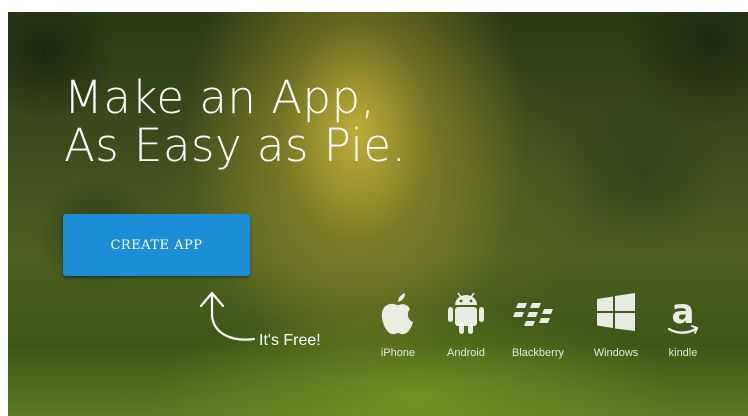  What do you see at coordinates (398, 353) in the screenshot?
I see `platform-label-iphone: iPhone` at bounding box center [398, 353].